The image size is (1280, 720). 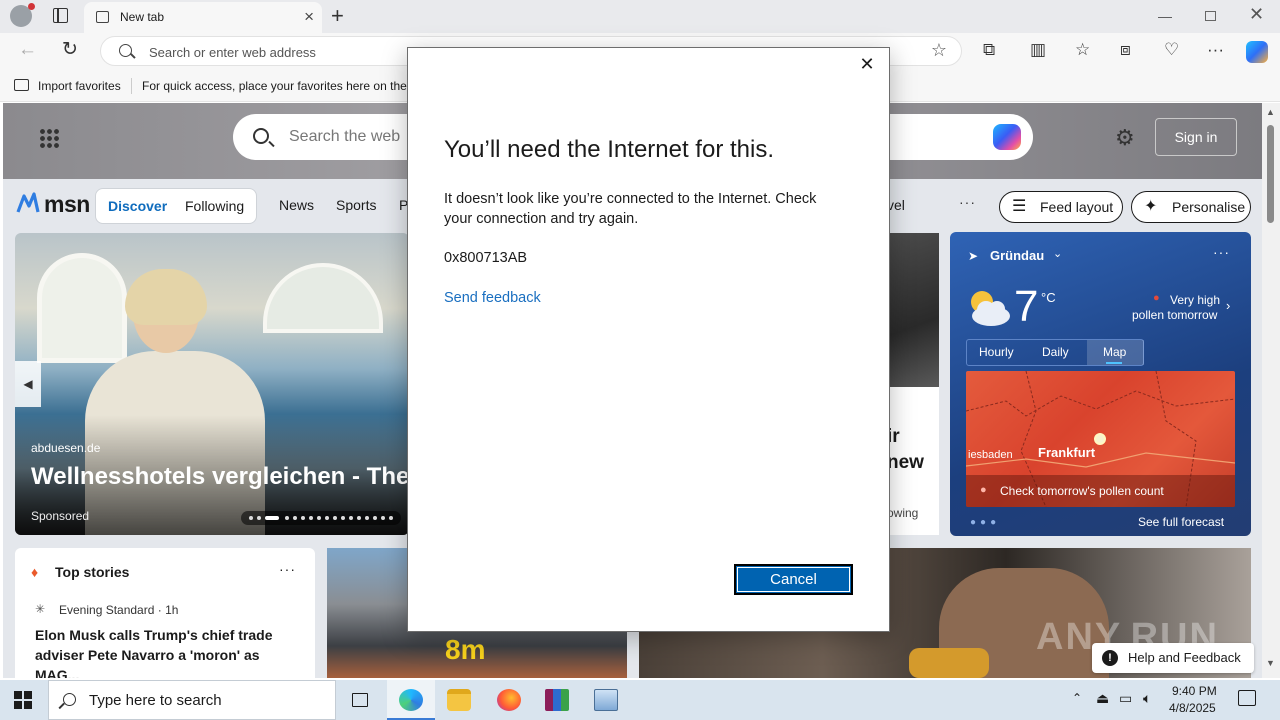 What do you see at coordinates (102, 17) in the screenshot?
I see `new-tab-page-icon` at bounding box center [102, 17].